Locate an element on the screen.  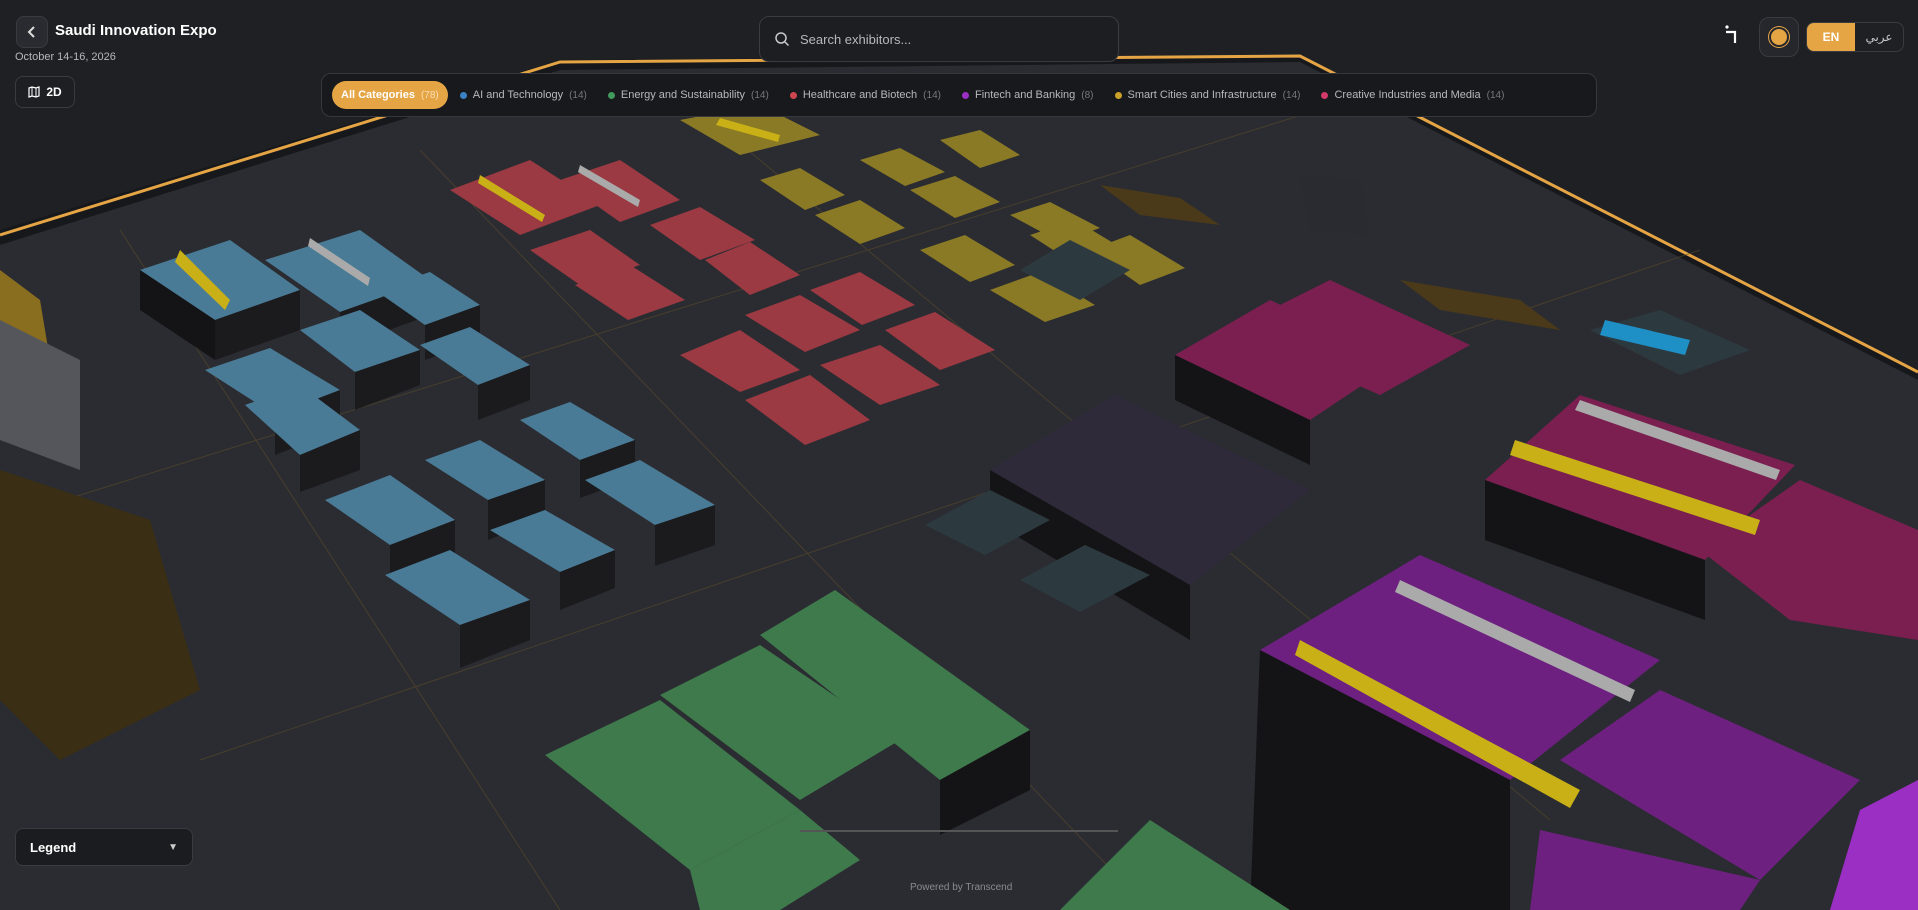
horizontal-scrollbar is located at coordinates (959, 831).